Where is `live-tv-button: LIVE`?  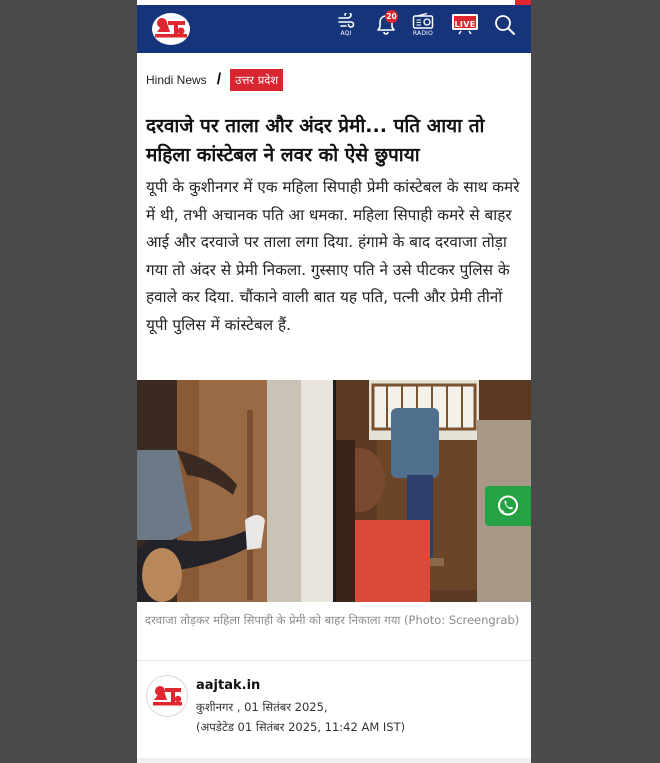 live-tv-button: LIVE is located at coordinates (465, 29).